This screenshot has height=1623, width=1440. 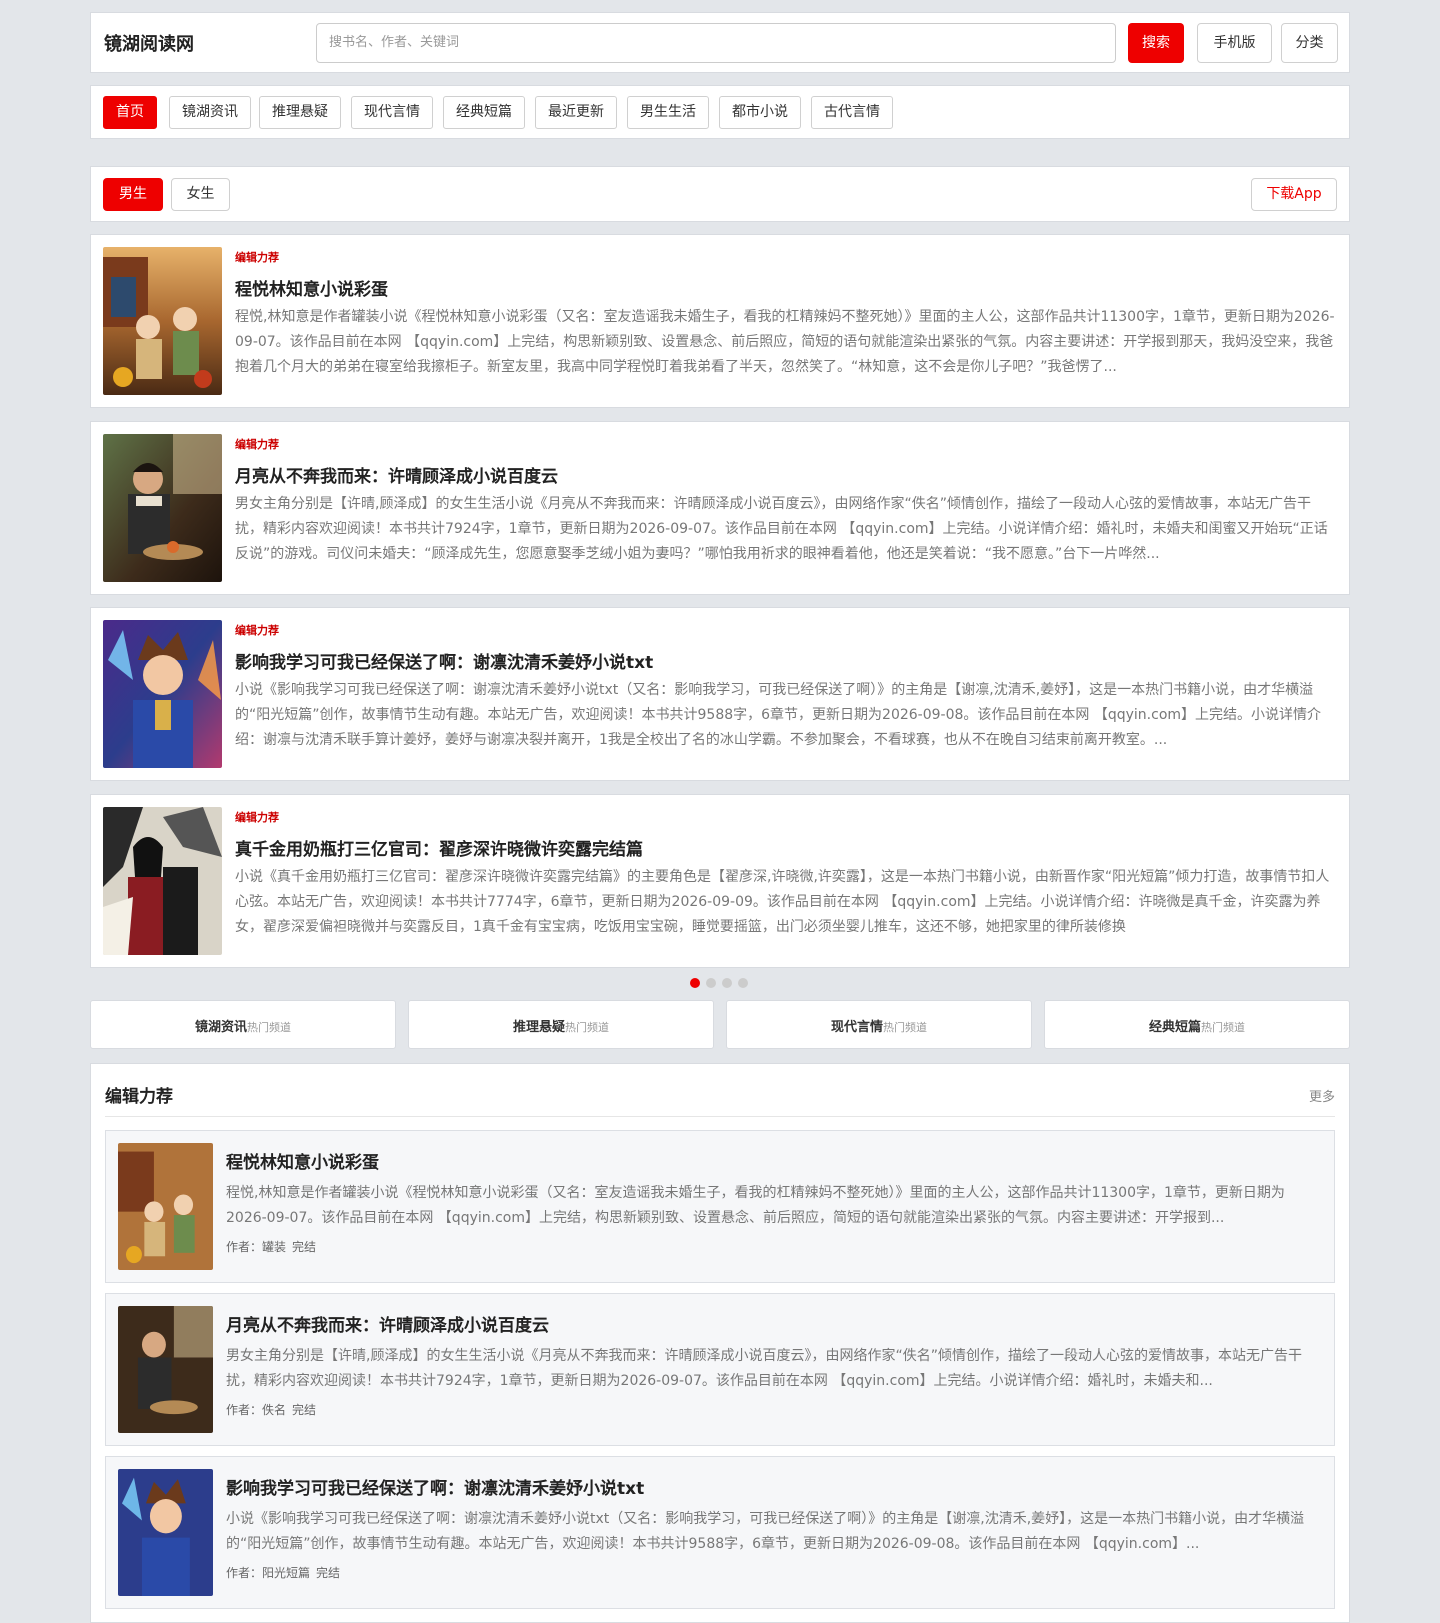 I want to click on author-name: 阳光短篇, so click(x=286, y=1573).